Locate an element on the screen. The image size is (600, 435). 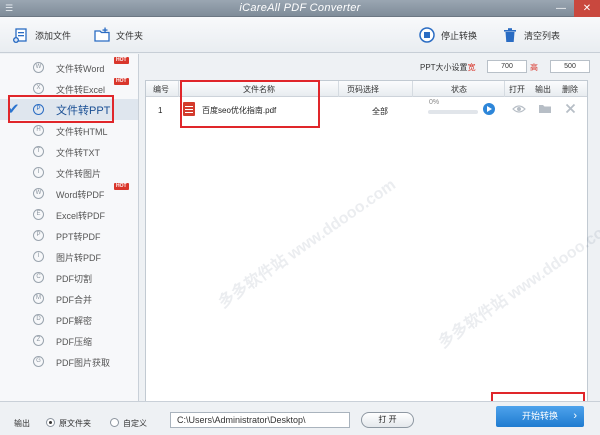
format-icon: C is located at coordinates (38, 277).